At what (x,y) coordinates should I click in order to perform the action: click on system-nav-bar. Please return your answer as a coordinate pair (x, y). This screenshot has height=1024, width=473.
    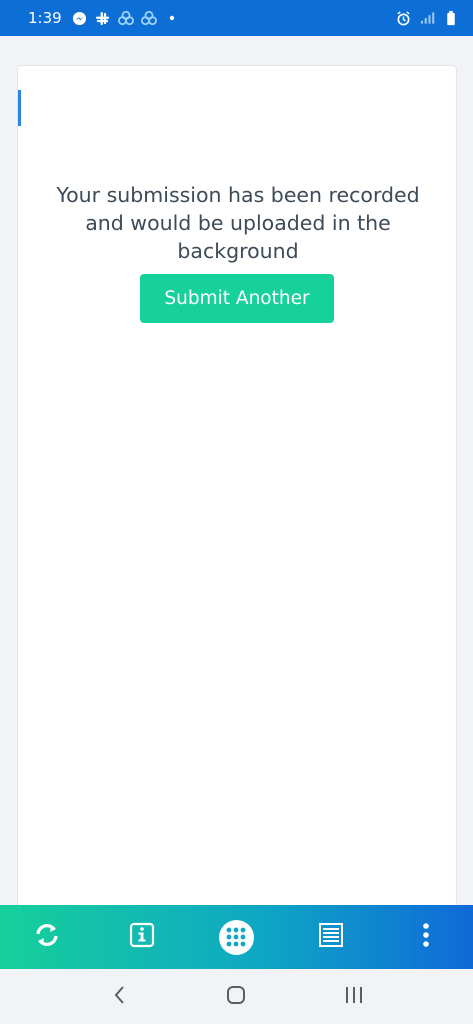
    Looking at the image, I should click on (236, 996).